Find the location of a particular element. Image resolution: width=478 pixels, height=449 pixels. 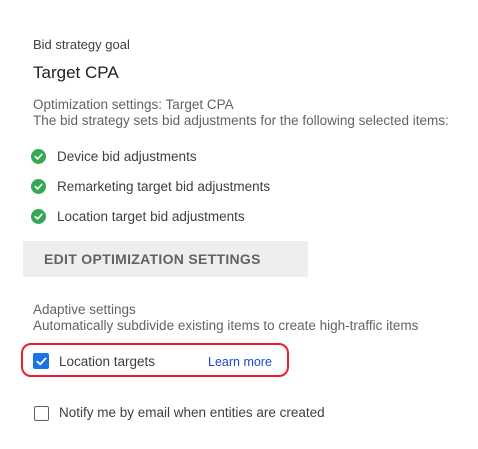

optimization-item-label: Location target bid adjustments is located at coordinates (151, 216).